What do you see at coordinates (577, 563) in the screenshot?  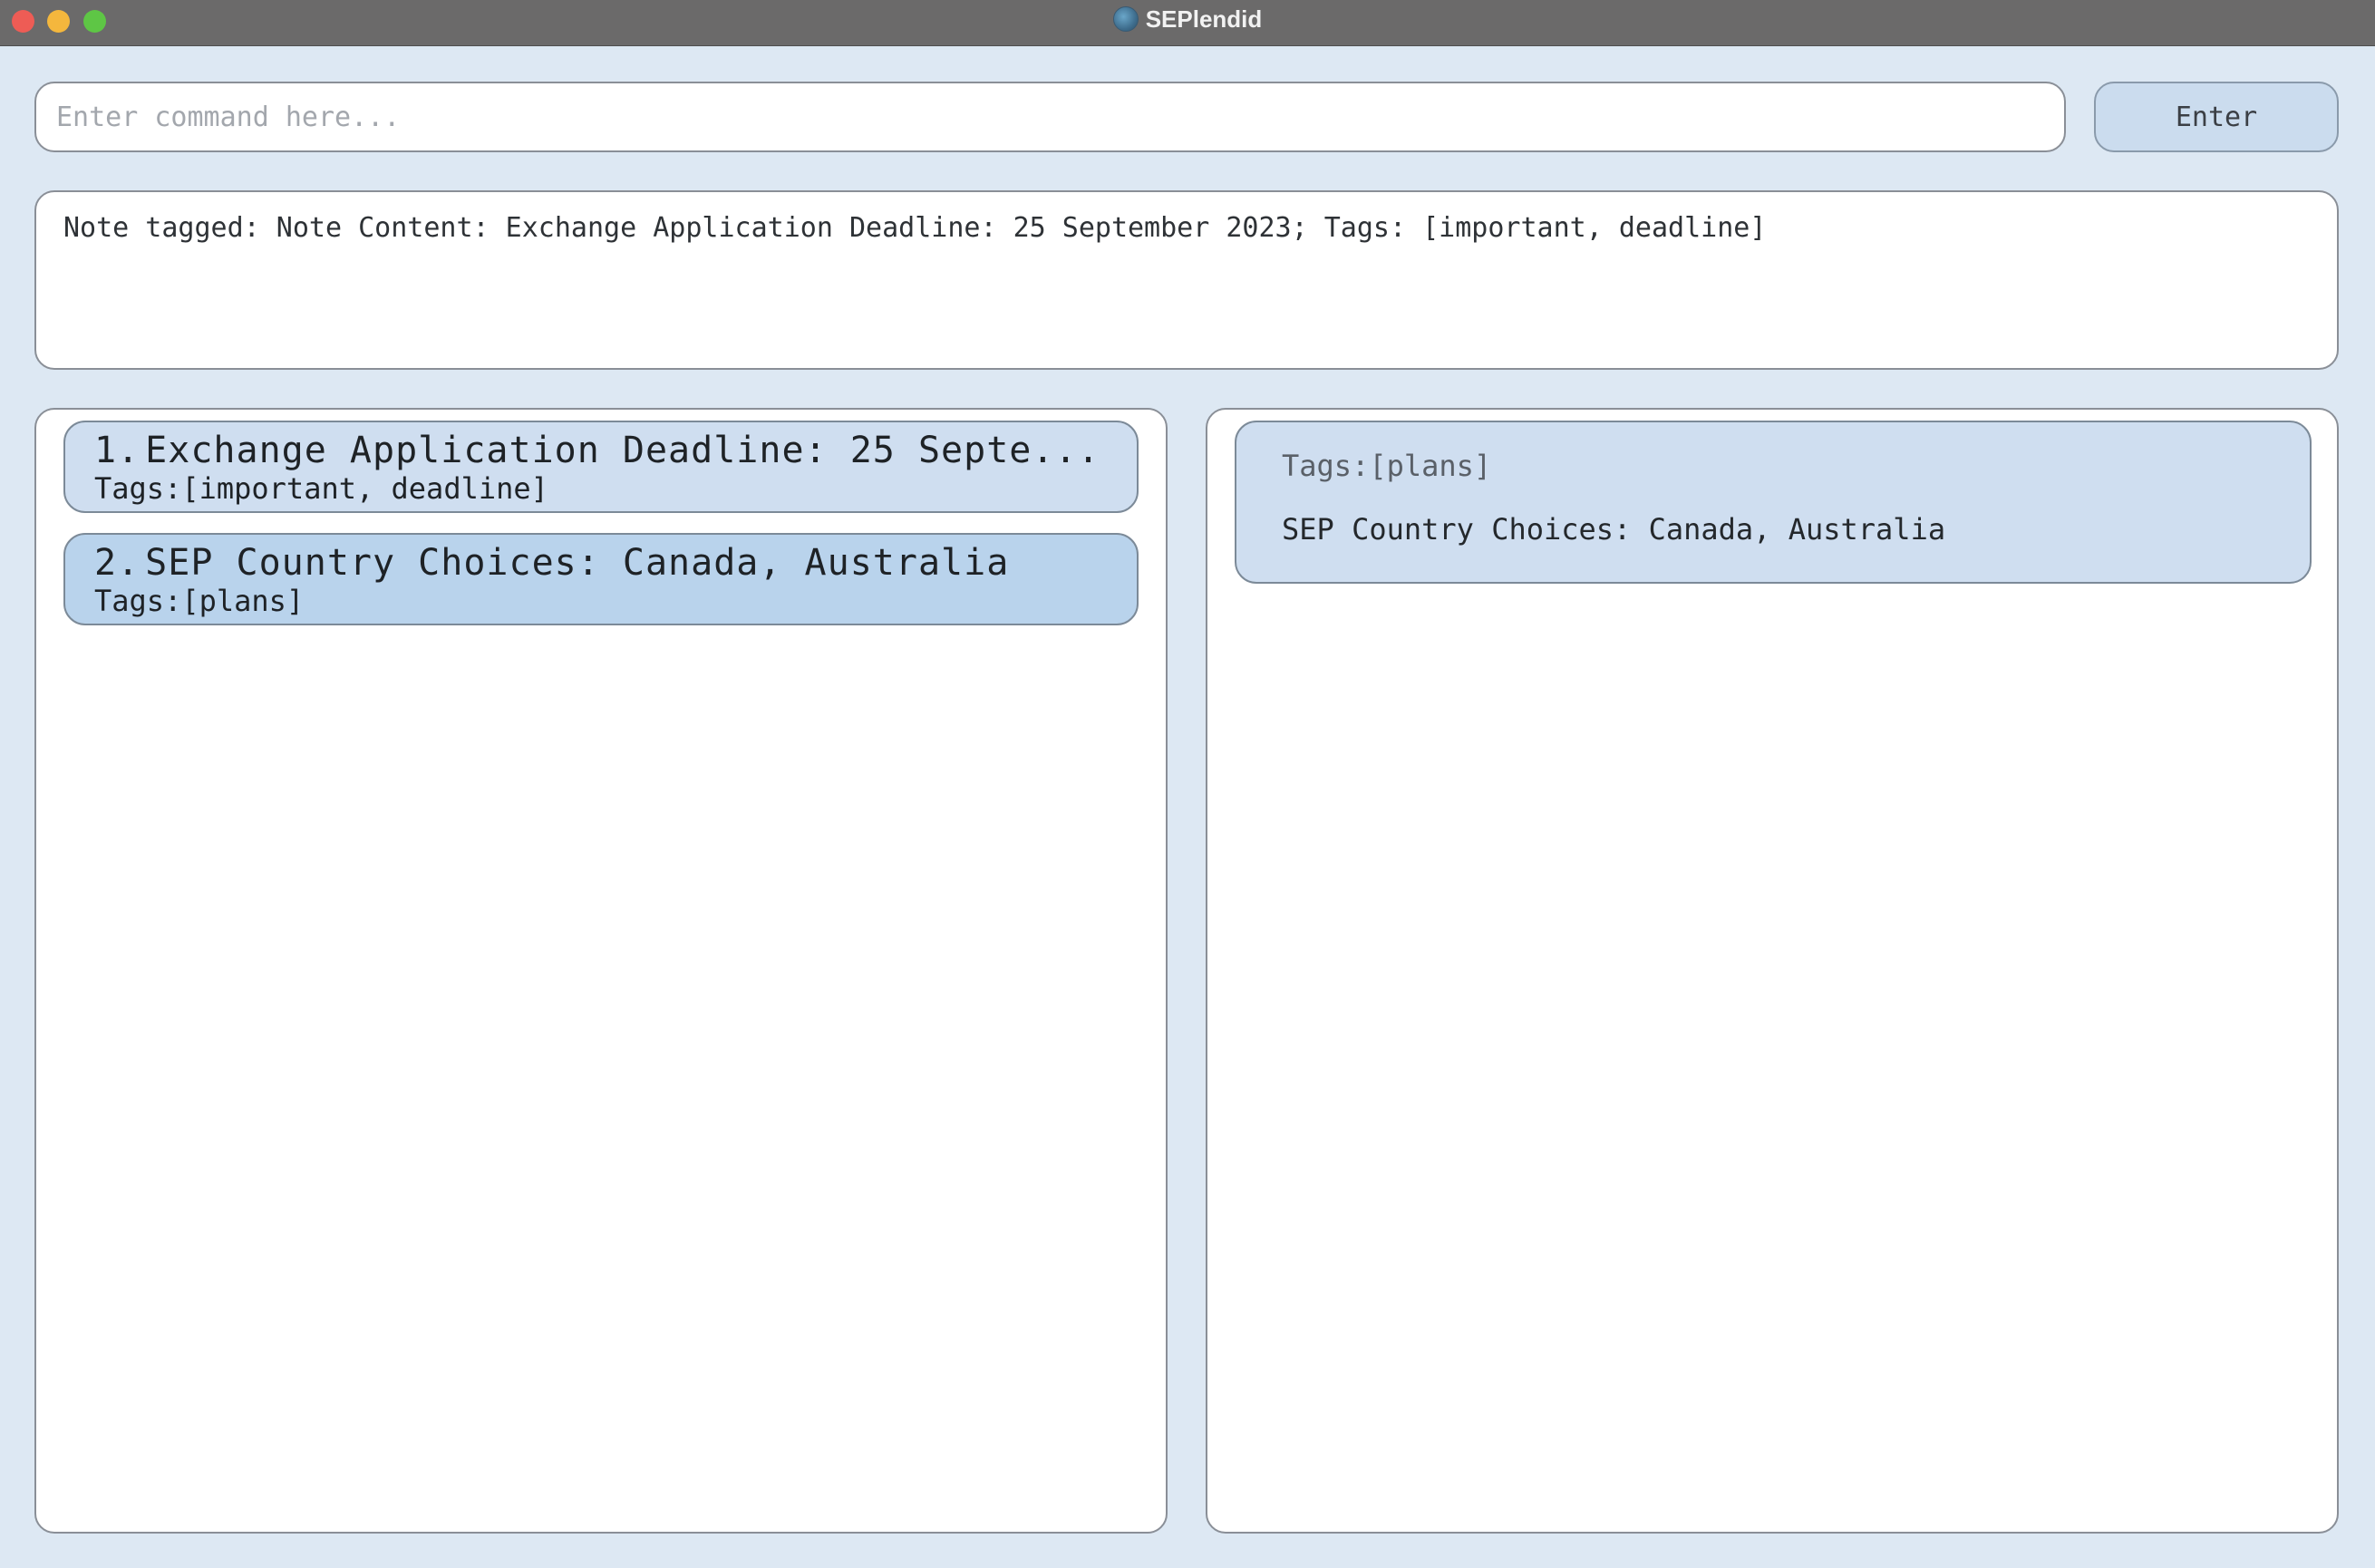 I see `note-title: SEP Country Choices: Canada, Australia` at bounding box center [577, 563].